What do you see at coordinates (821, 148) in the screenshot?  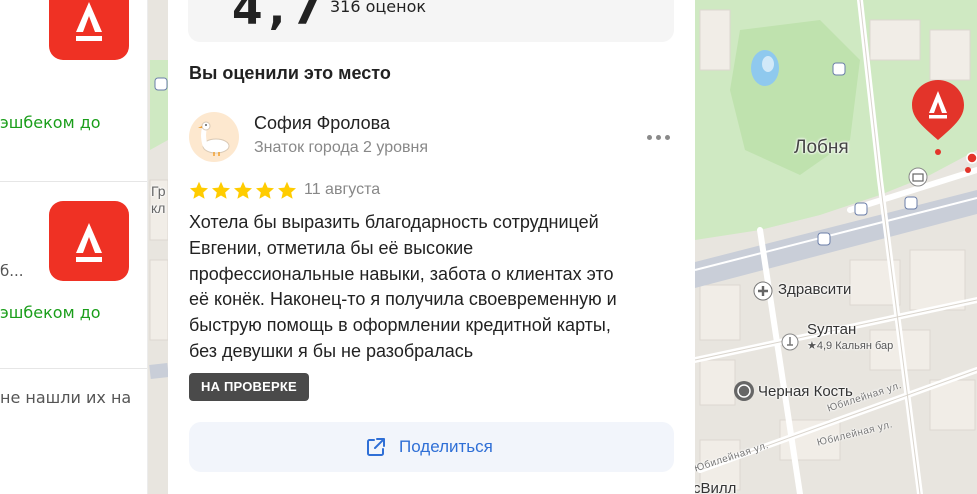 I see `map-city-label: Лобня` at bounding box center [821, 148].